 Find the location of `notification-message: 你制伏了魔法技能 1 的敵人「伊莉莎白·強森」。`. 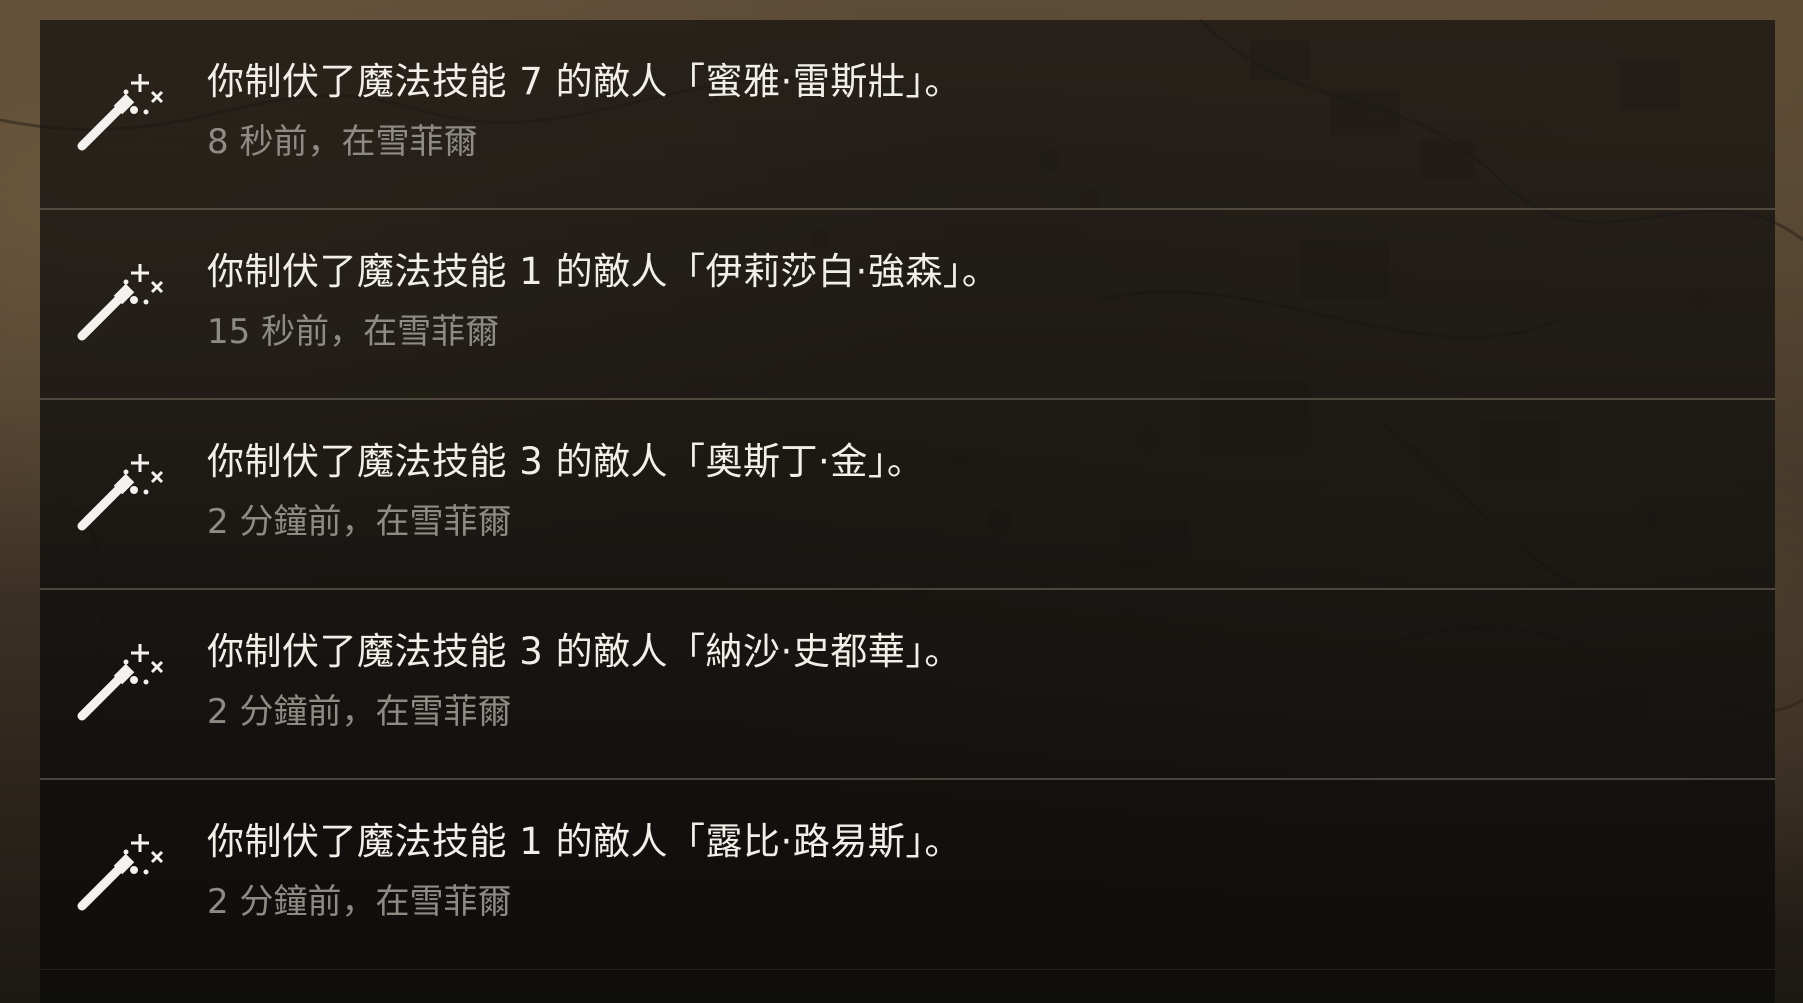

notification-message: 你制伏了魔法技能 1 的敵人「伊莉莎白·強森」。 is located at coordinates (603, 271).